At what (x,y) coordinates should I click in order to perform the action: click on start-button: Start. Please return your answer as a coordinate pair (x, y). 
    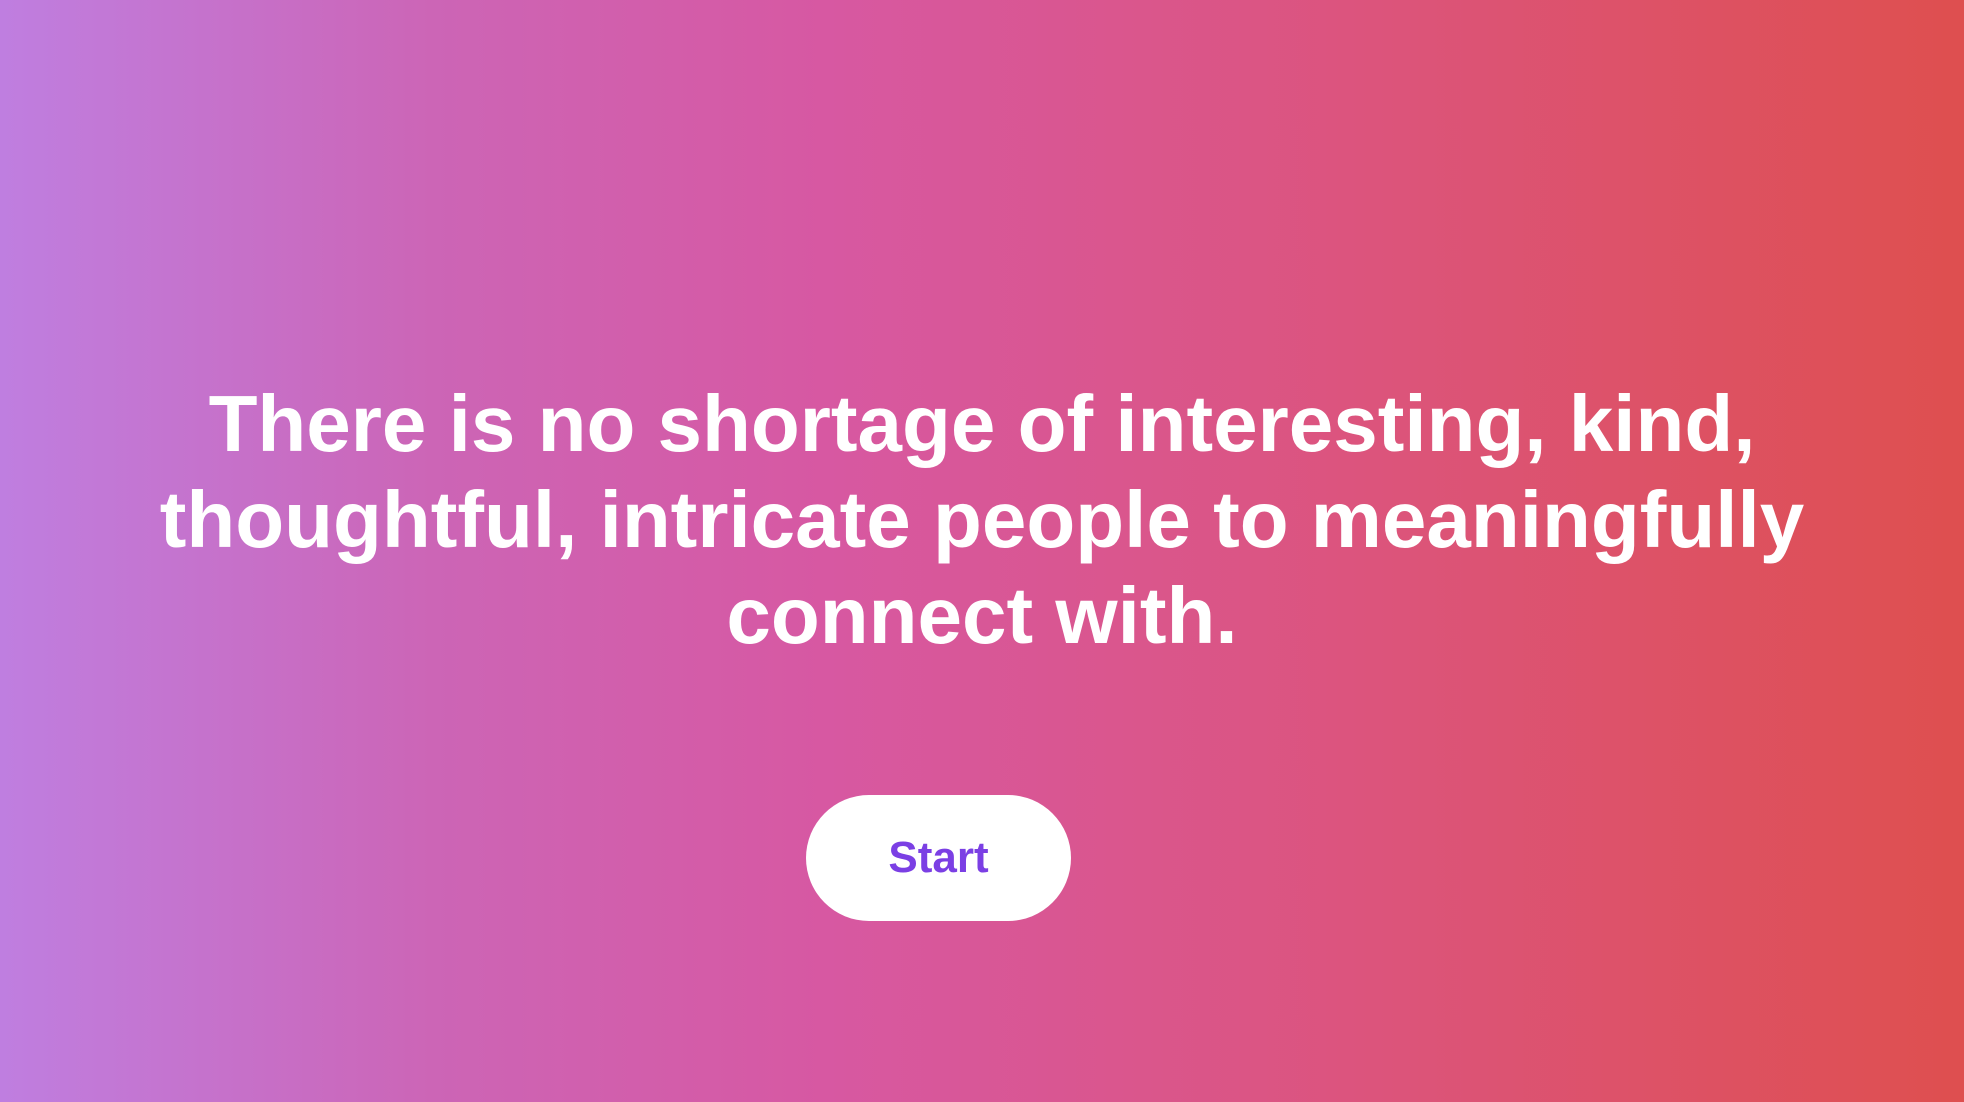
    Looking at the image, I should click on (938, 858).